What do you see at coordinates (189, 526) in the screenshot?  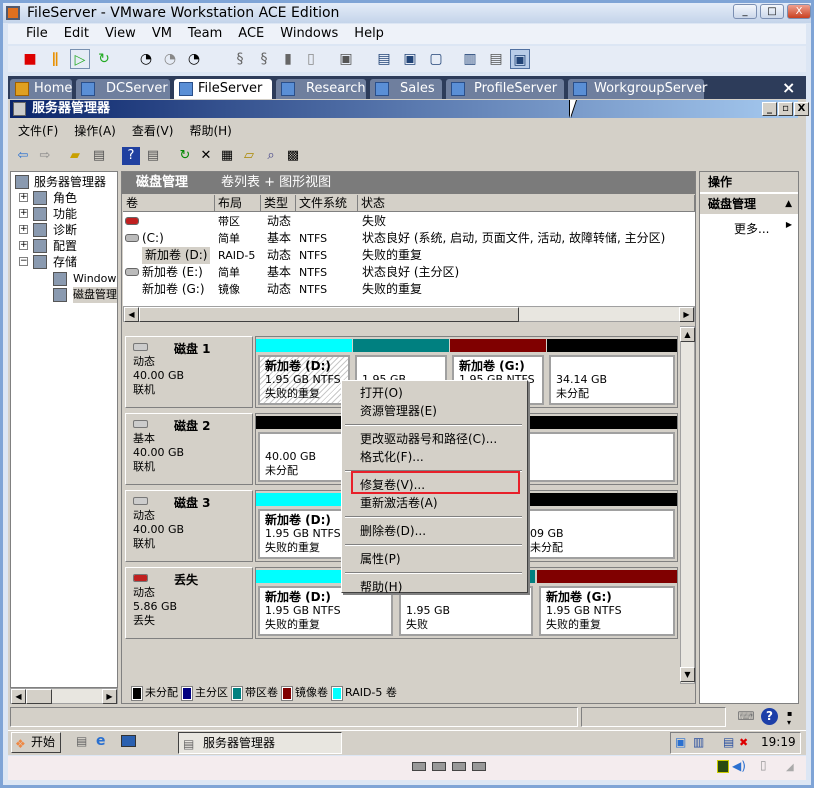 I see `disk-label: 磁盘 3 动态 40.00 GB 联机` at bounding box center [189, 526].